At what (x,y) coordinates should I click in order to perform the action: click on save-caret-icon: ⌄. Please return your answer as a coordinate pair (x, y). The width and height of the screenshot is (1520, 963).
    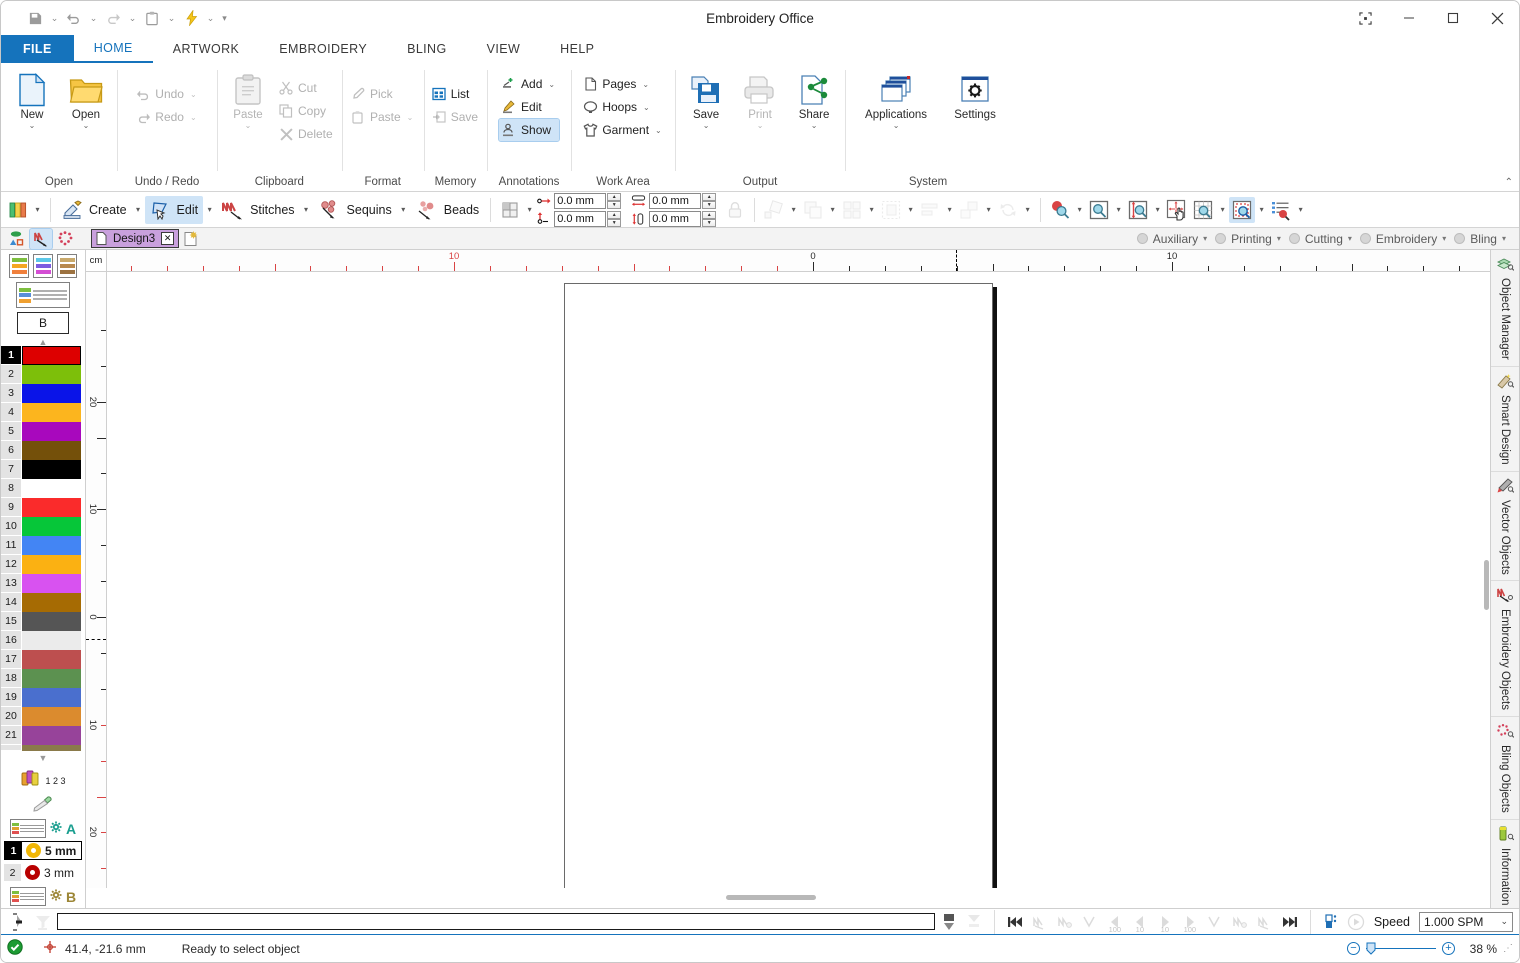
    Looking at the image, I should click on (54, 18).